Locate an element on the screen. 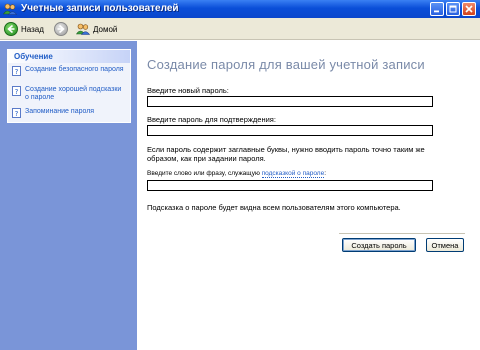 This screenshot has width=480, height=350. back-arrow-icon is located at coordinates (11, 29).